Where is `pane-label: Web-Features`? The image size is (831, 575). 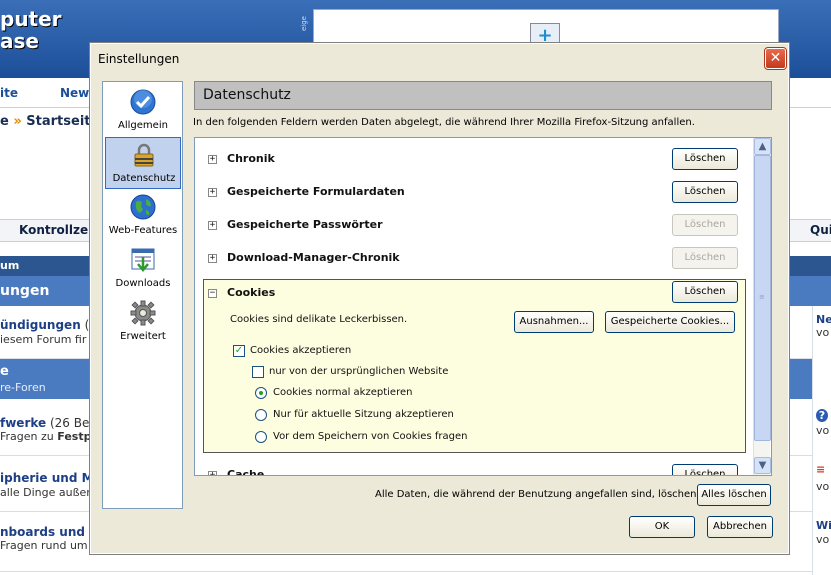
pane-label: Web-Features is located at coordinates (143, 230).